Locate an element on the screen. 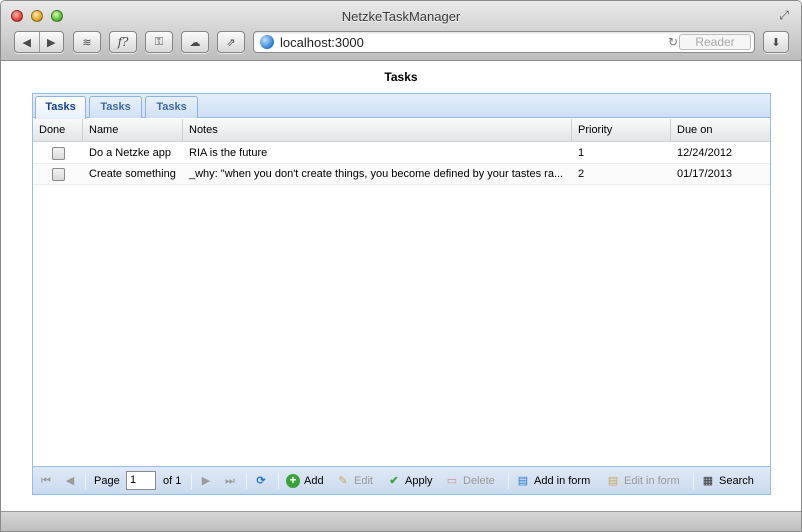 The width and height of the screenshot is (802, 532). column-header-name: Name is located at coordinates (133, 130).